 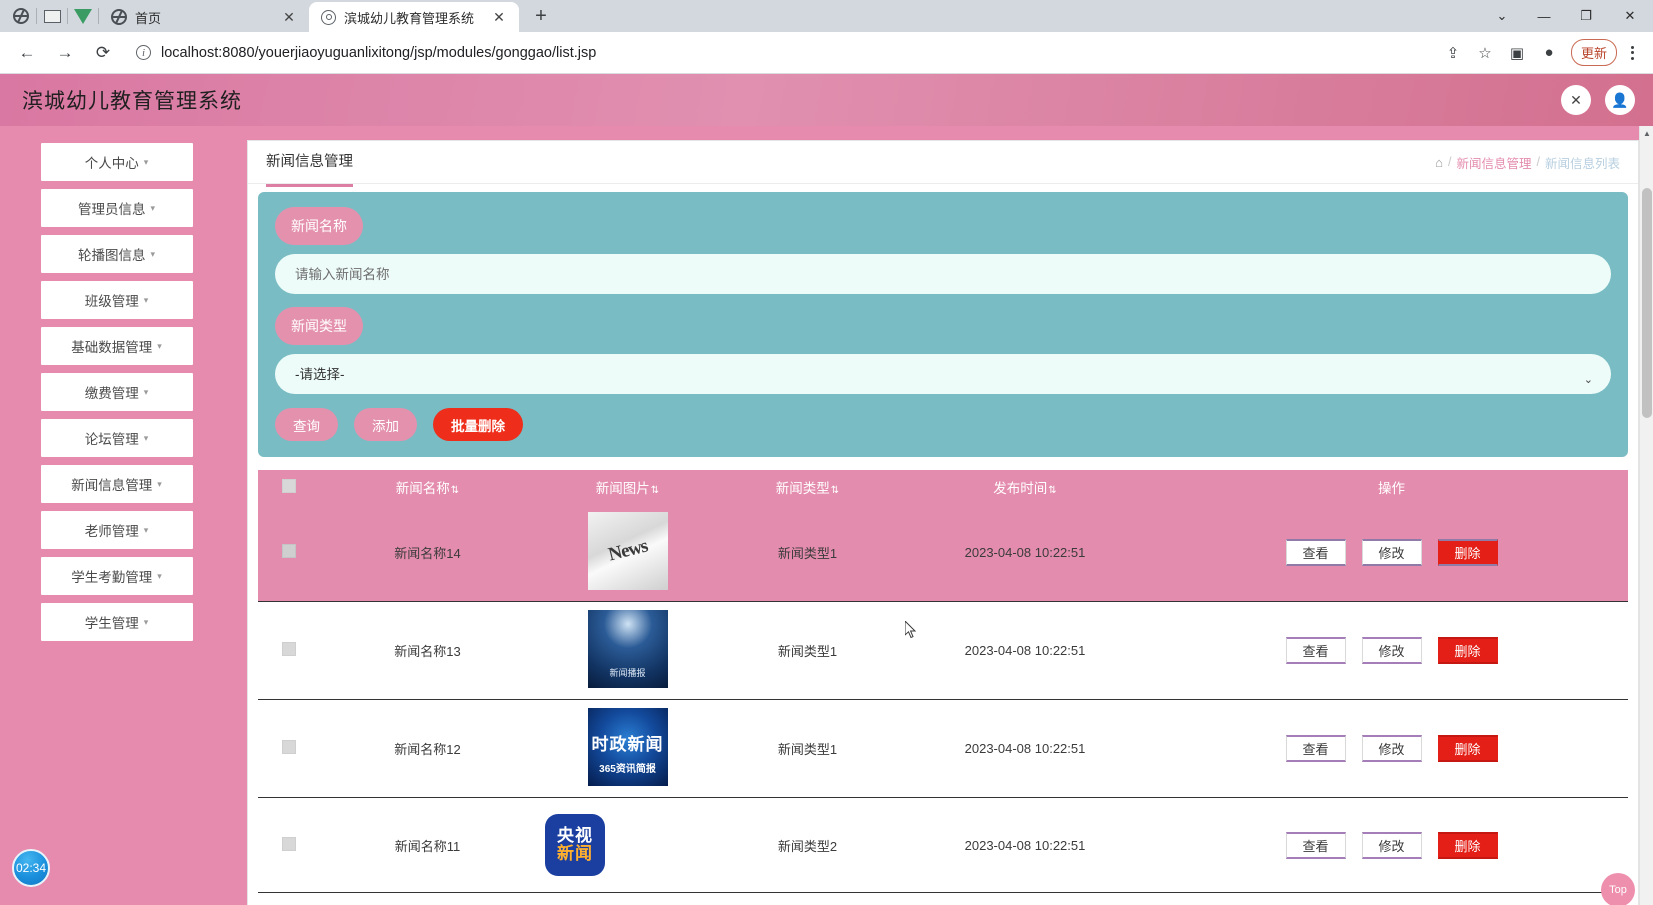 What do you see at coordinates (143, 52) in the screenshot?
I see `site-info-icon: i` at bounding box center [143, 52].